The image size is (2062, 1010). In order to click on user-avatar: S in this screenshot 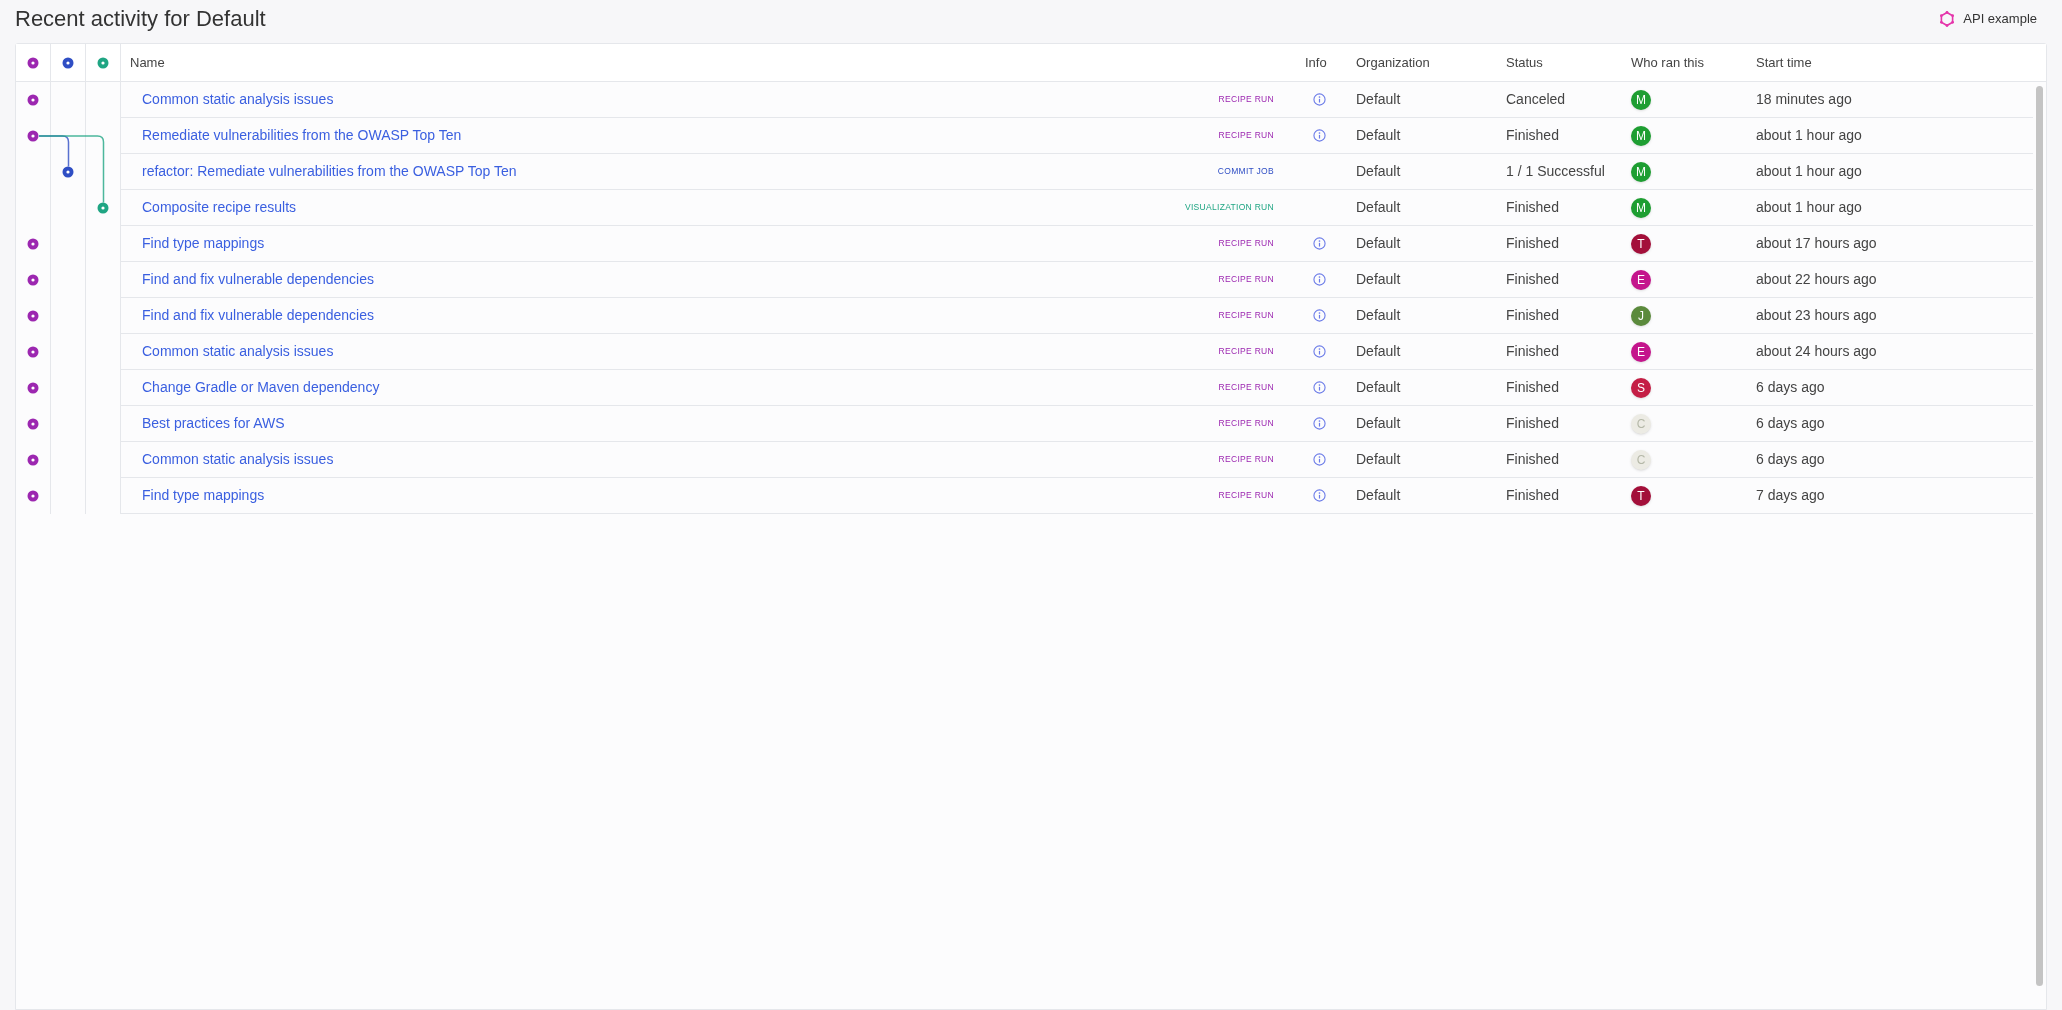, I will do `click(1641, 387)`.